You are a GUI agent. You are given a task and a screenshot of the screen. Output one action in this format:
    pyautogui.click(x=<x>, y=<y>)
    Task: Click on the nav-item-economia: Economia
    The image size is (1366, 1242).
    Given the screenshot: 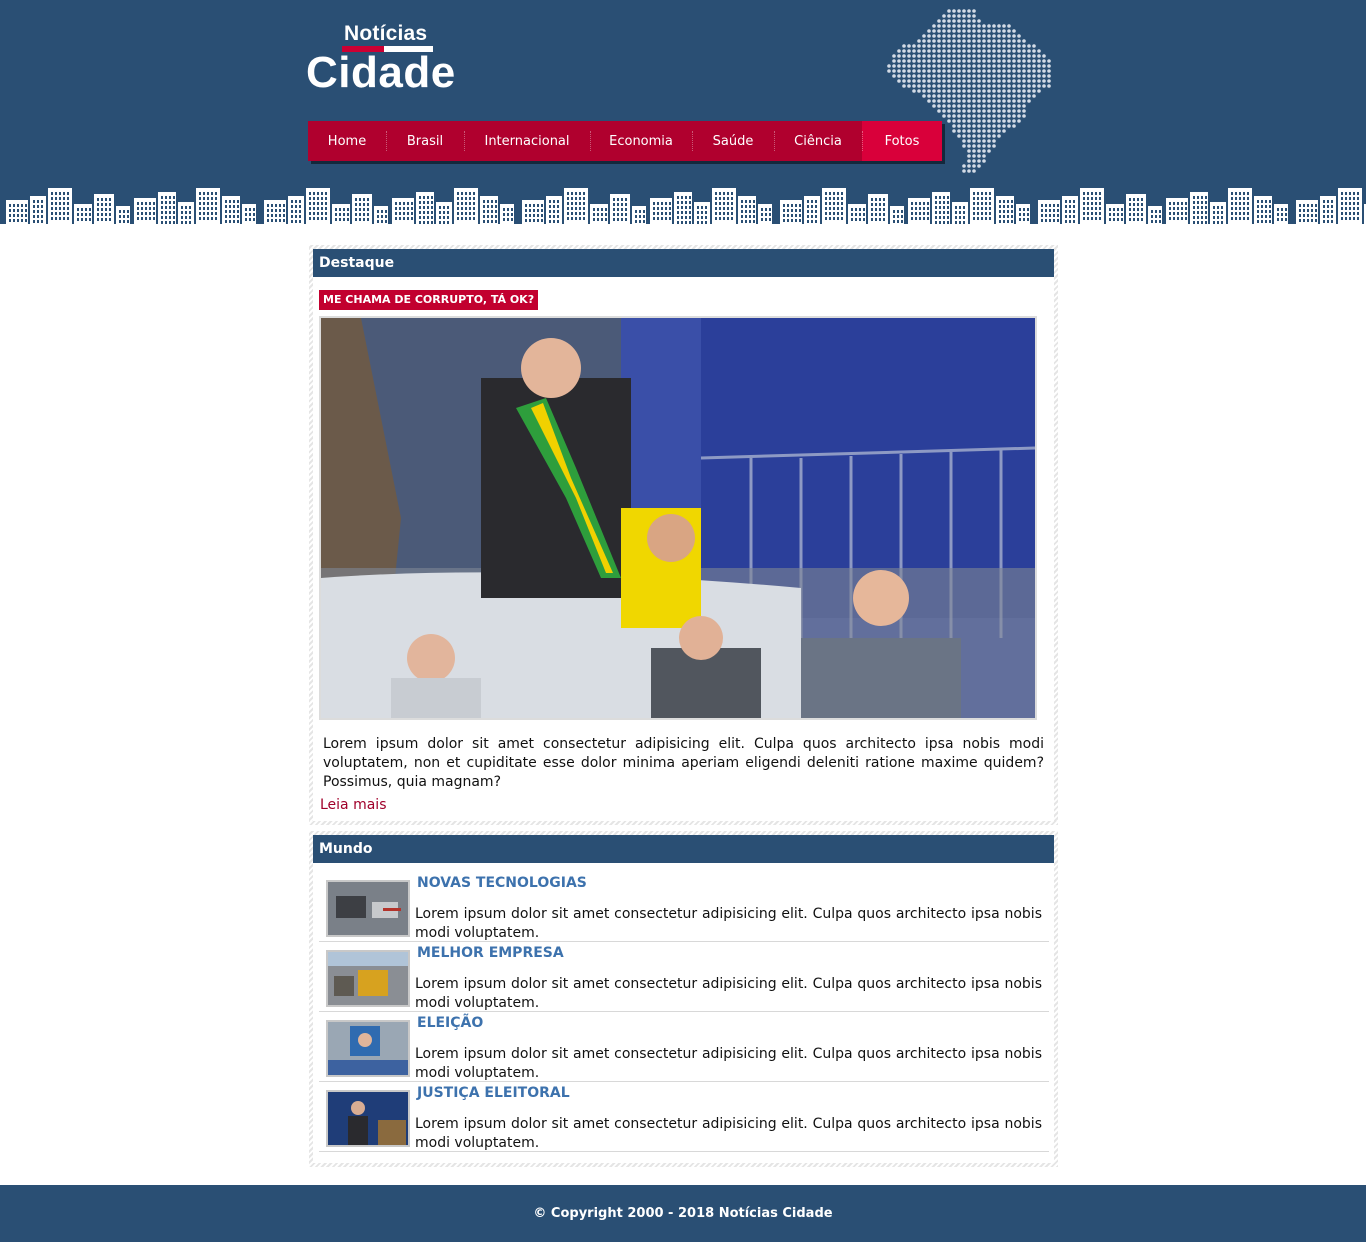 What is the action you would take?
    pyautogui.click(x=641, y=141)
    